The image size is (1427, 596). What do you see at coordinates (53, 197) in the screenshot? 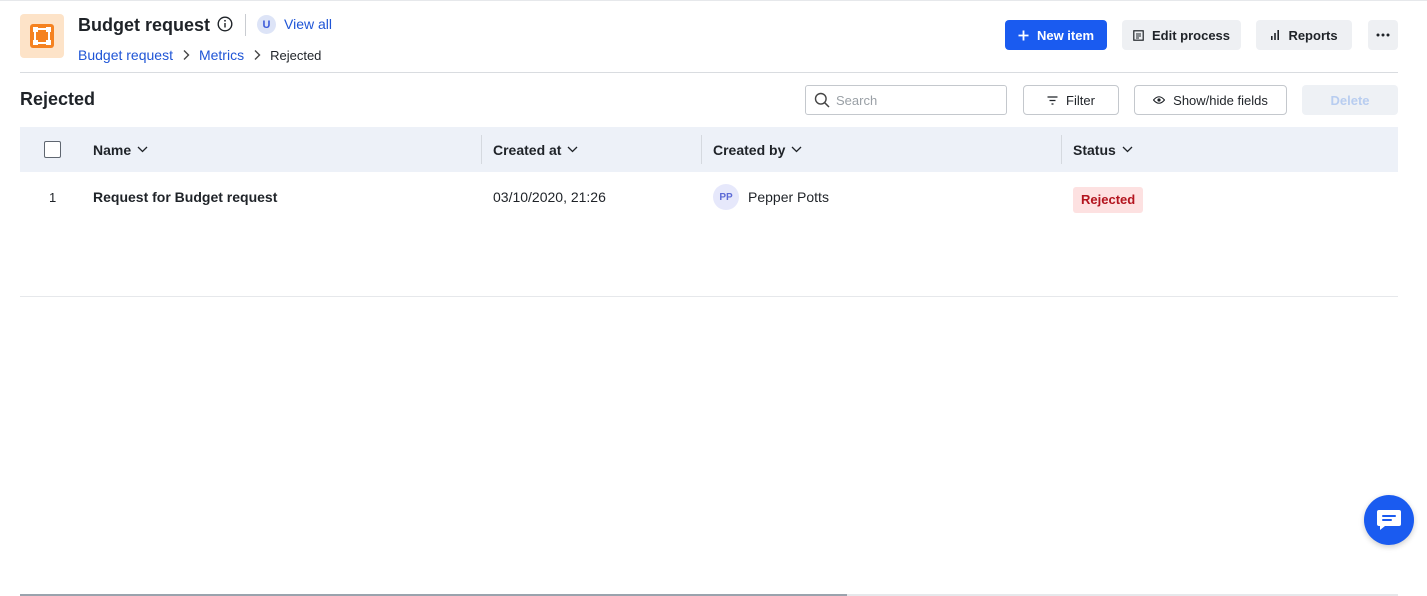
I see `row-index: 1` at bounding box center [53, 197].